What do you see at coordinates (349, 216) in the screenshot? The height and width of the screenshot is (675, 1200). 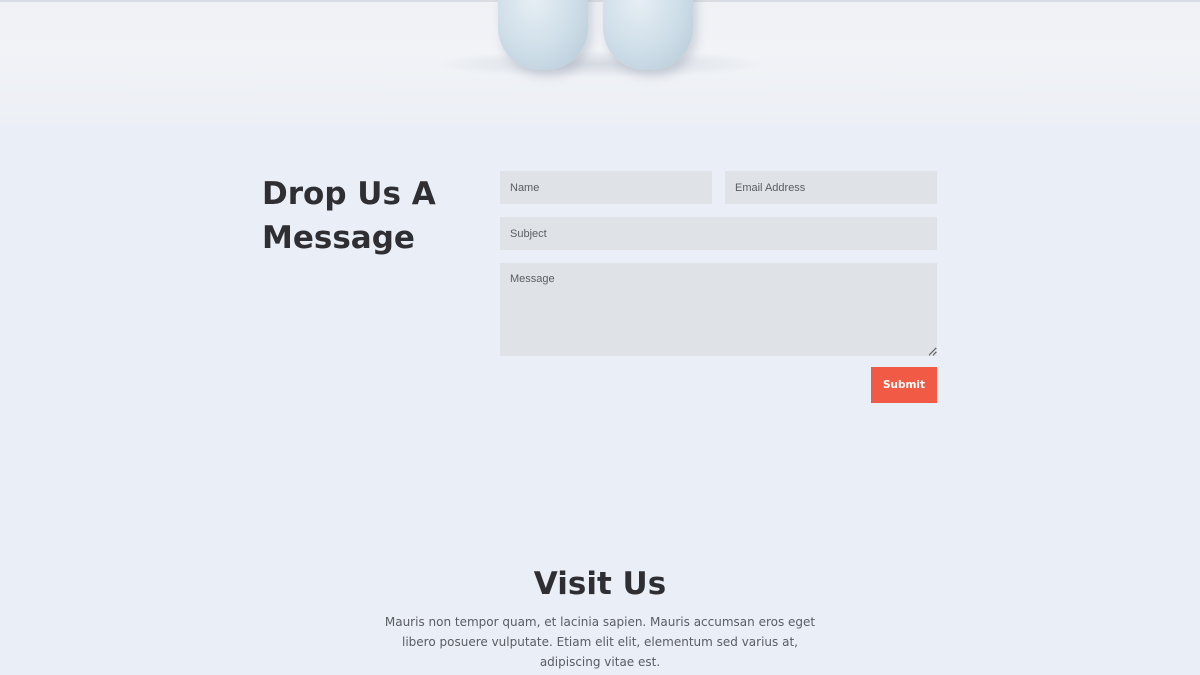 I see `contact-title: Drop Us A Message` at bounding box center [349, 216].